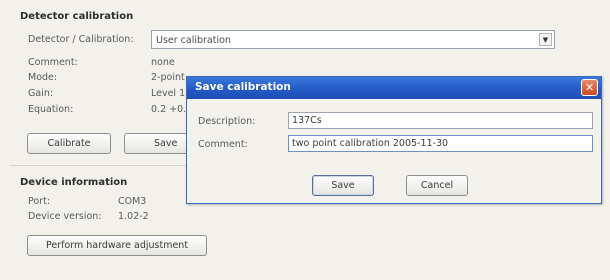 The image size is (610, 280). What do you see at coordinates (227, 121) in the screenshot?
I see `description-label: Description:` at bounding box center [227, 121].